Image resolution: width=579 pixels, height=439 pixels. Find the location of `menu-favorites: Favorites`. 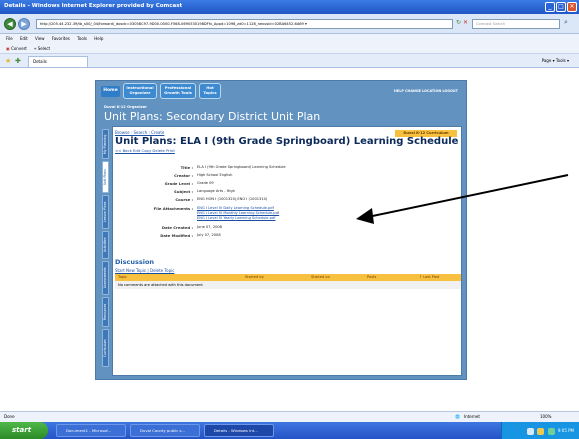

menu-favorites: Favorites is located at coordinates (61, 38).